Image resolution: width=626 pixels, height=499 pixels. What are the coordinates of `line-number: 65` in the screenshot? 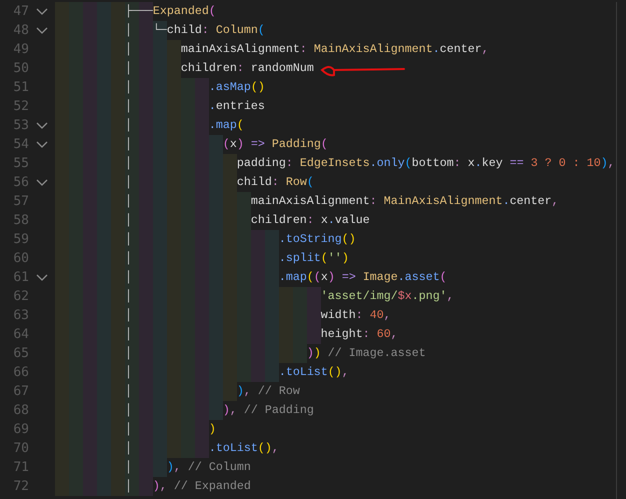 It's located at (20, 353).